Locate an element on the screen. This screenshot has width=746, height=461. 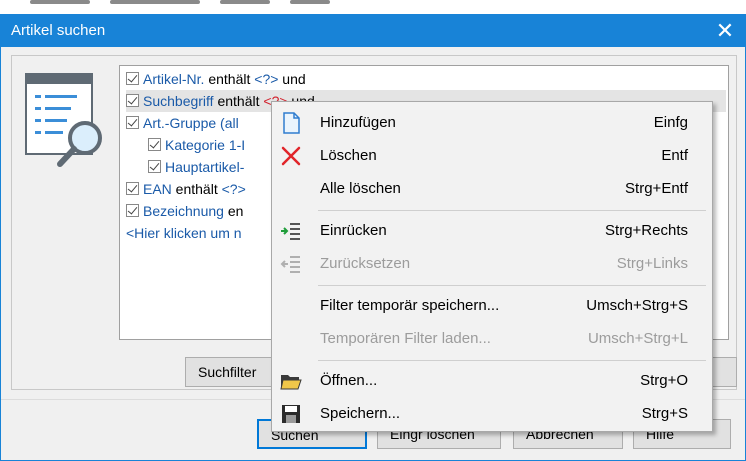
window-title: Artikel suchen is located at coordinates (58, 30).